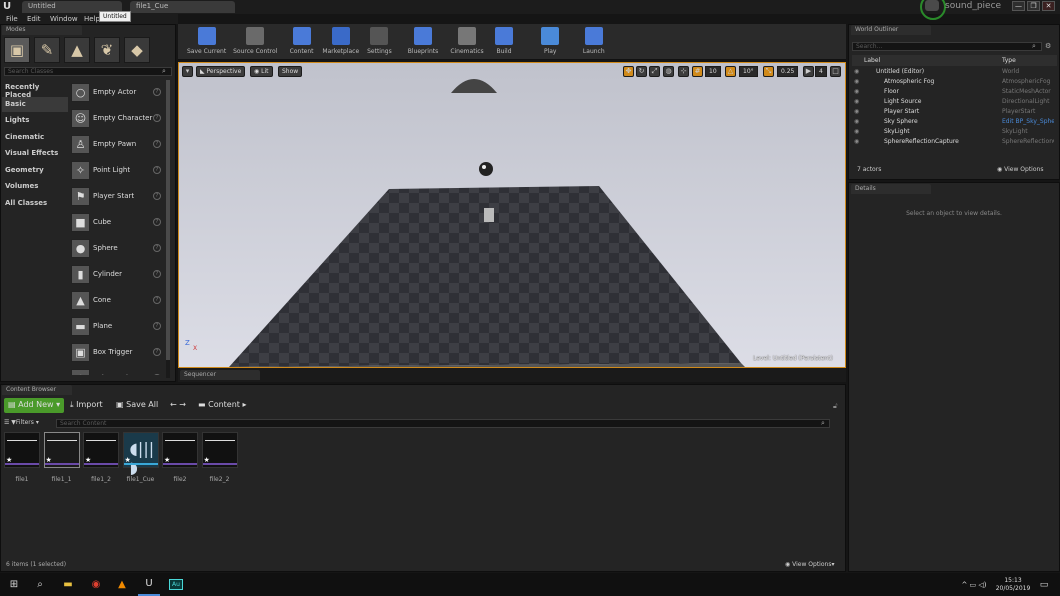  Describe the element at coordinates (117, 301) in the screenshot. I see `place-item-cone: ▲ Cone?` at that location.